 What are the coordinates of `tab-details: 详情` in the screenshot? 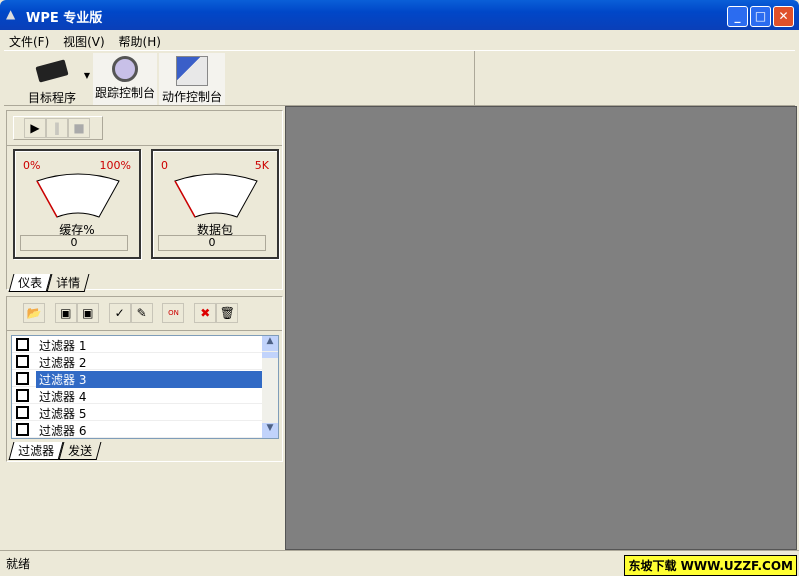 It's located at (68, 283).